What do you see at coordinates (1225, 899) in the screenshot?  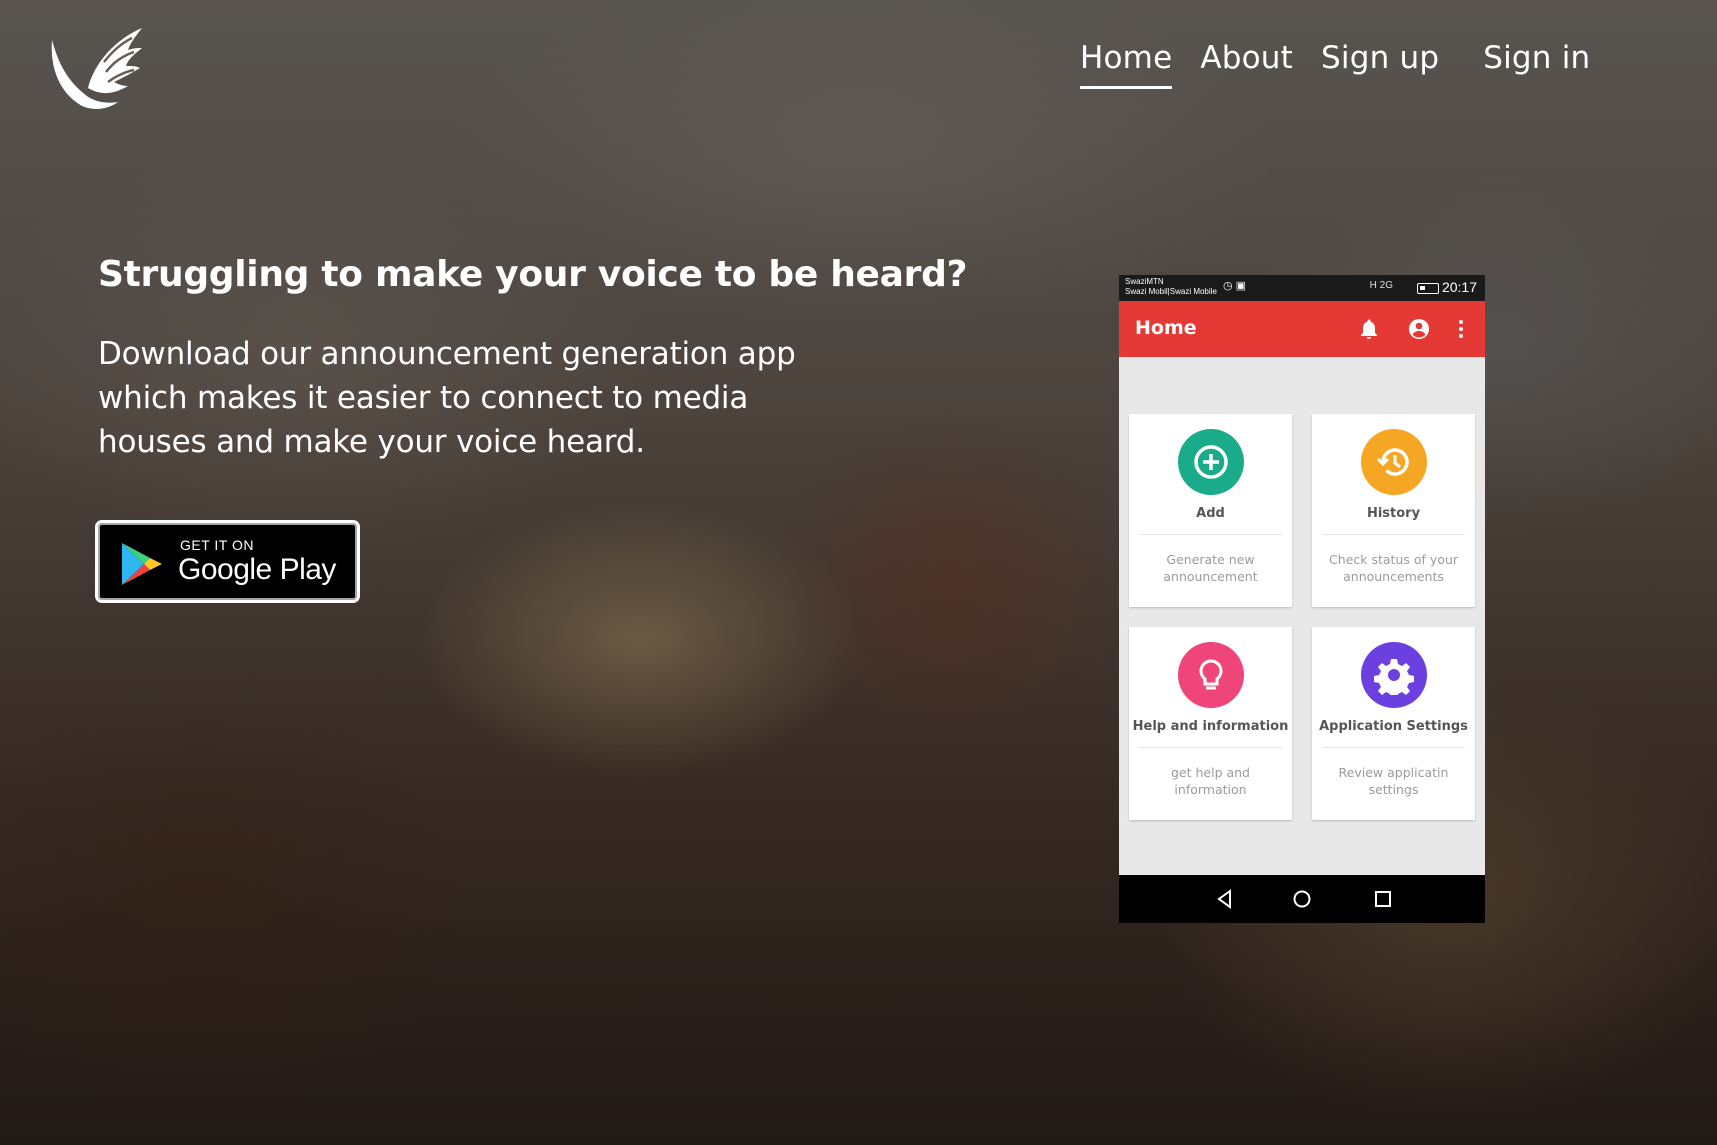 I see `back-icon` at bounding box center [1225, 899].